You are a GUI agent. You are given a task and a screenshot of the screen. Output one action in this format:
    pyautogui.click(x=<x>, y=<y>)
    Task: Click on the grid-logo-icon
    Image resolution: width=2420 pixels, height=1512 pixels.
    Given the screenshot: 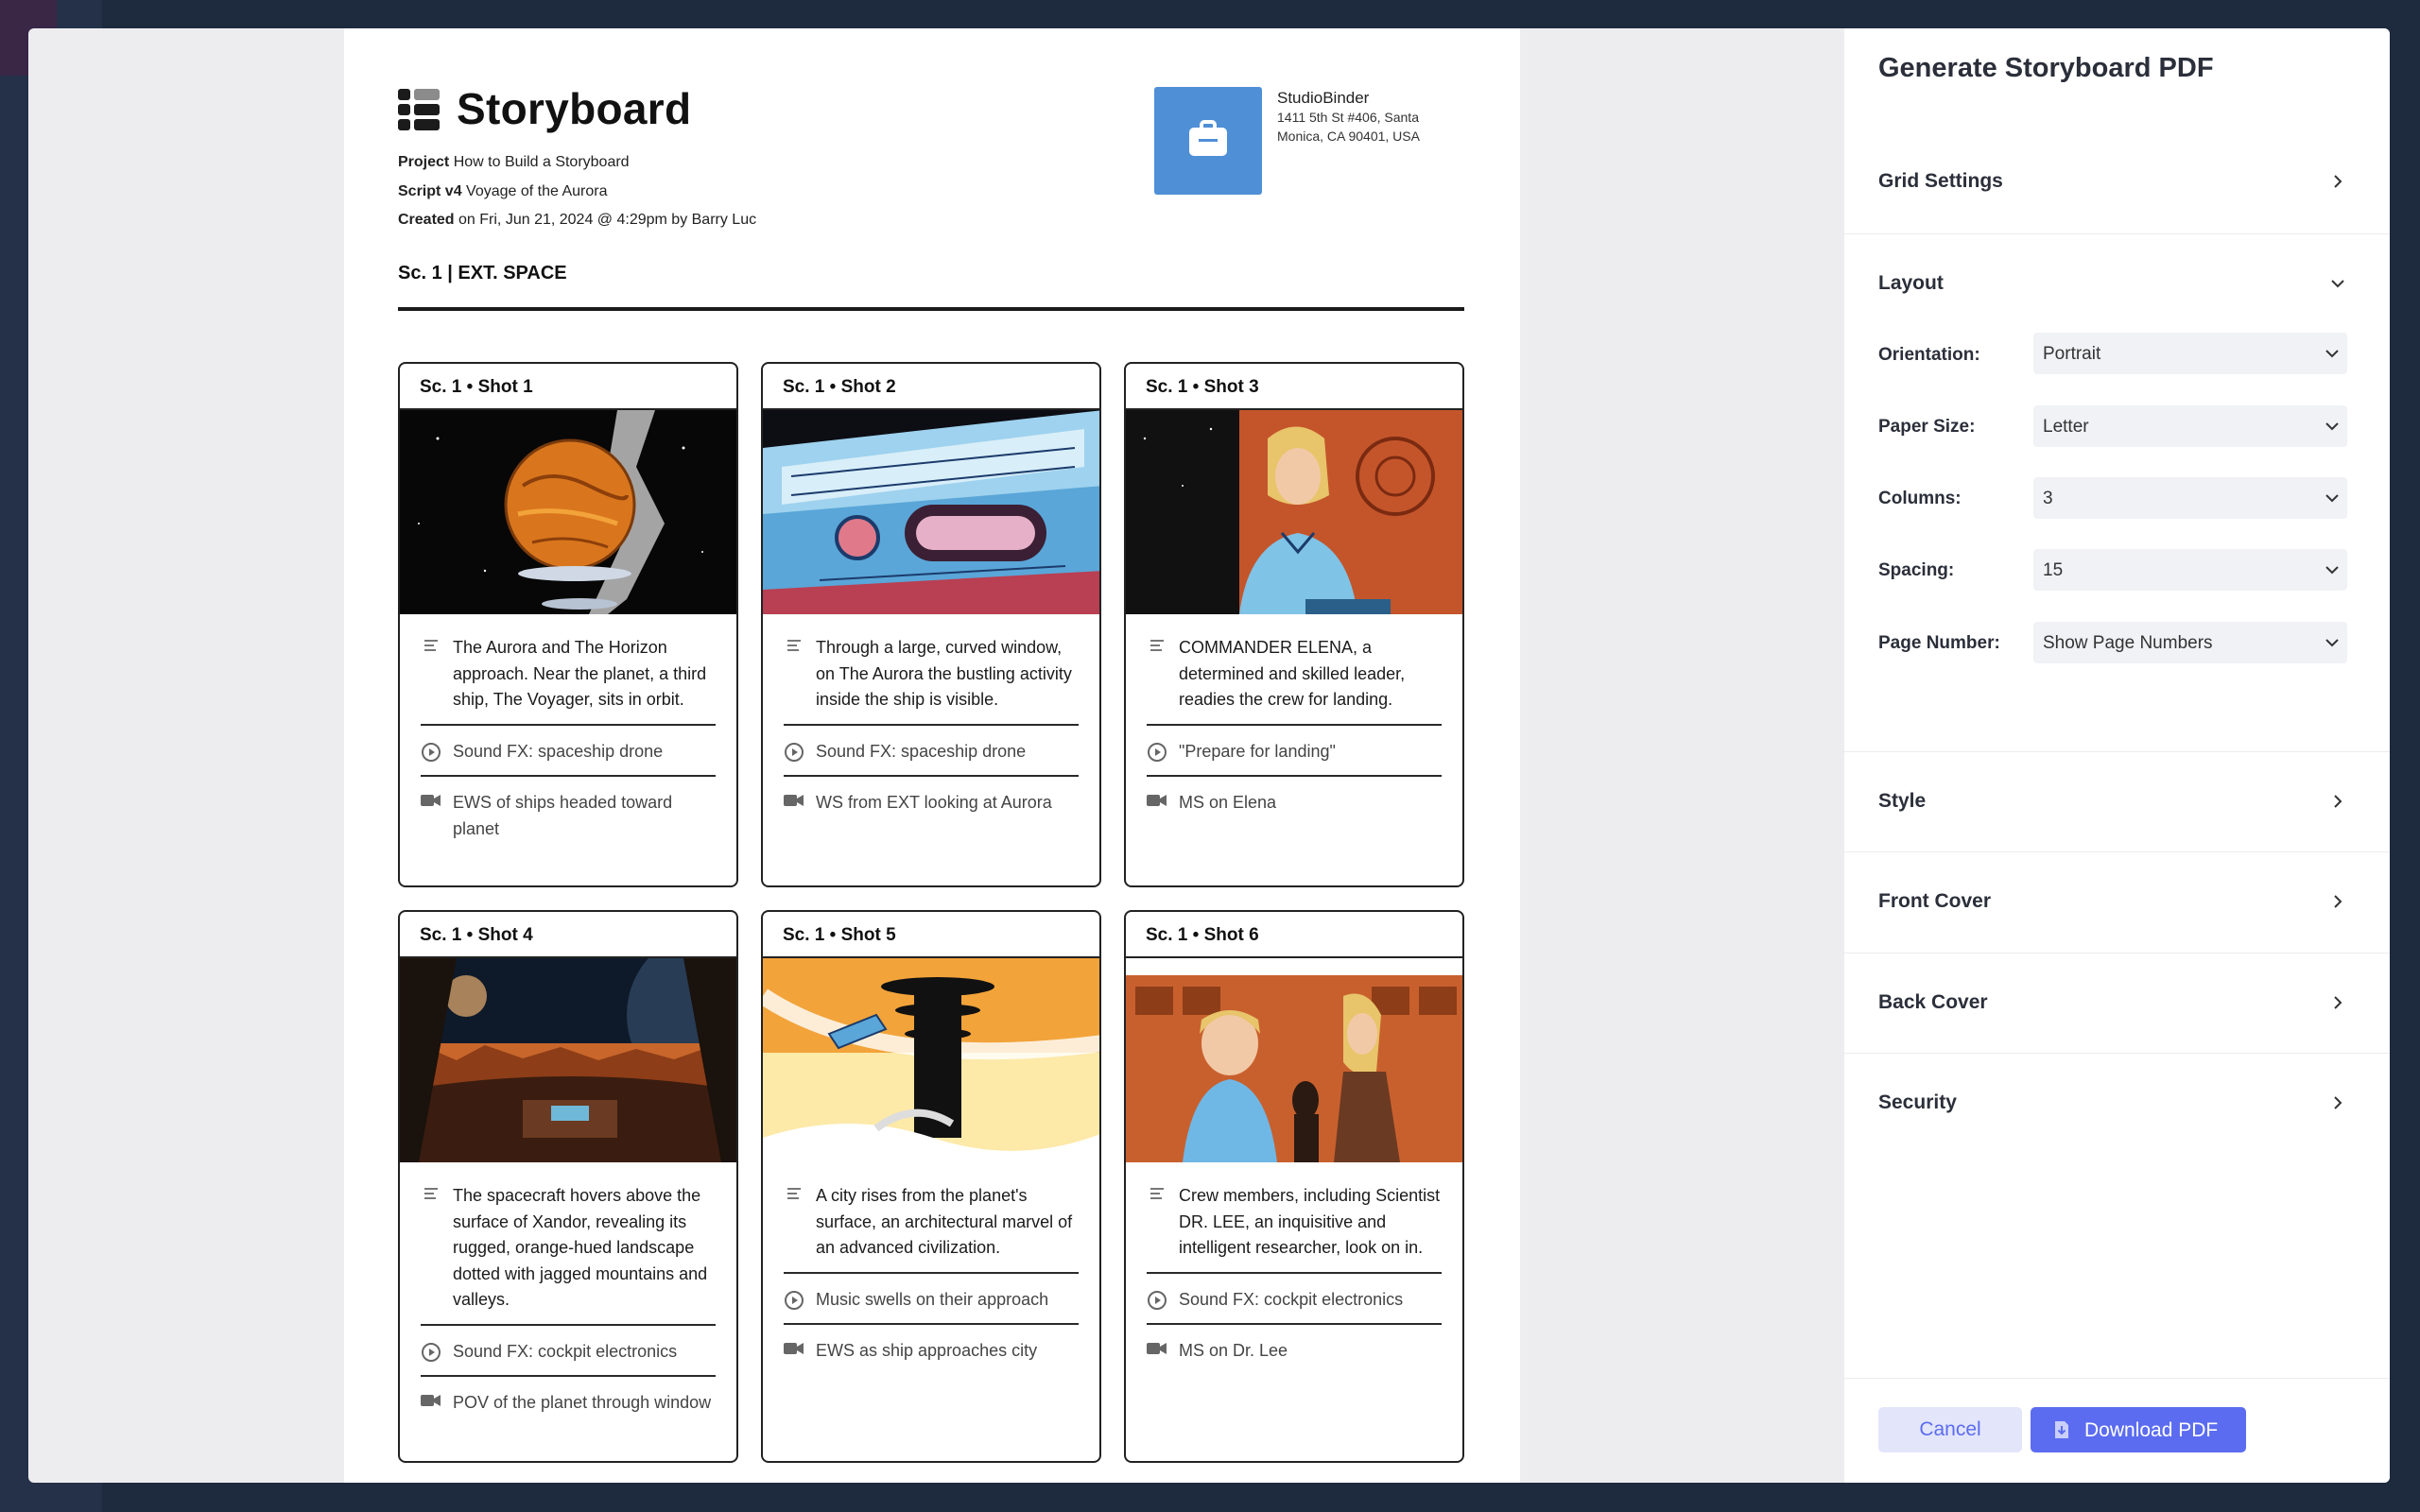 What is the action you would take?
    pyautogui.click(x=419, y=109)
    